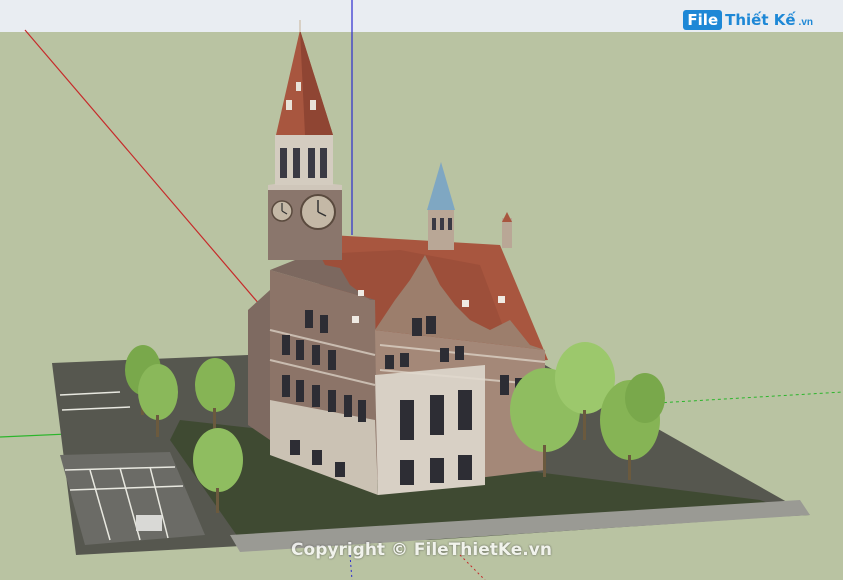 Image resolution: width=843 pixels, height=580 pixels. Describe the element at coordinates (149, 523) in the screenshot. I see `parked-car` at that location.